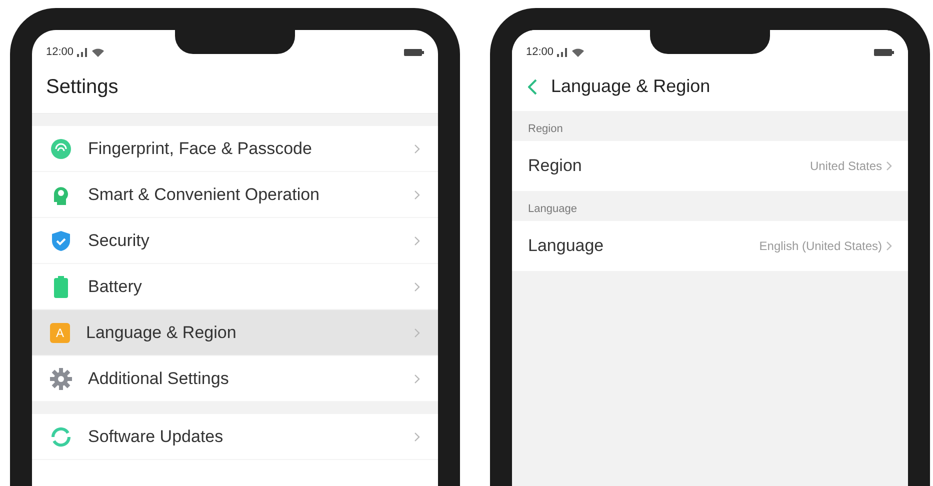 This screenshot has height=486, width=933. I want to click on row-label: Region, so click(555, 166).